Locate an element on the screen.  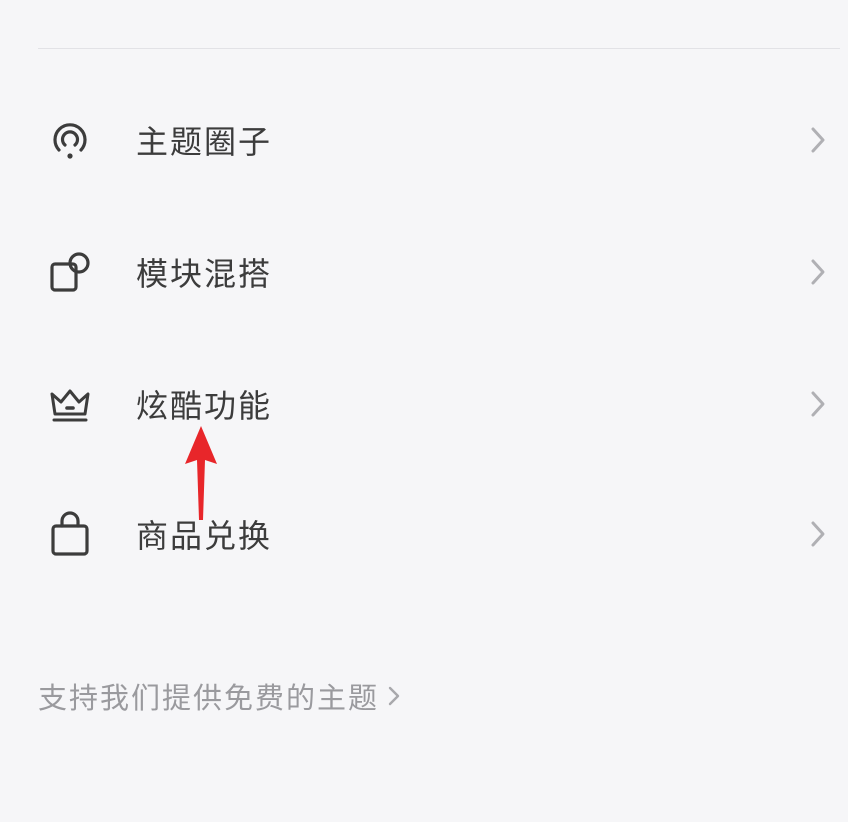
menu-item-label: 模块混搭 is located at coordinates (204, 274).